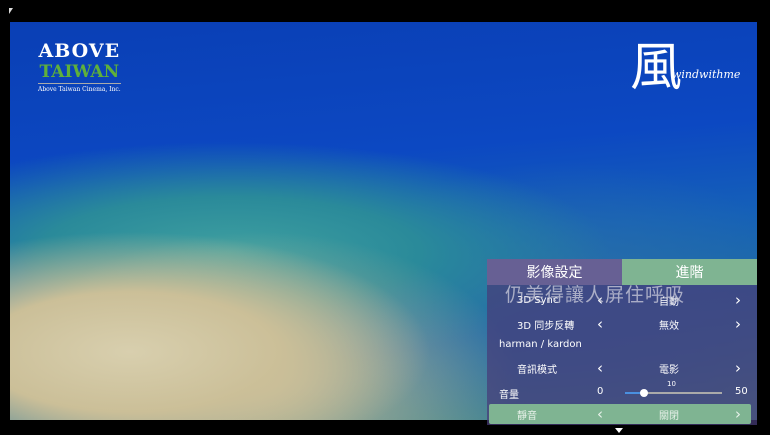  I want to click on volume-slider, so click(673, 393).